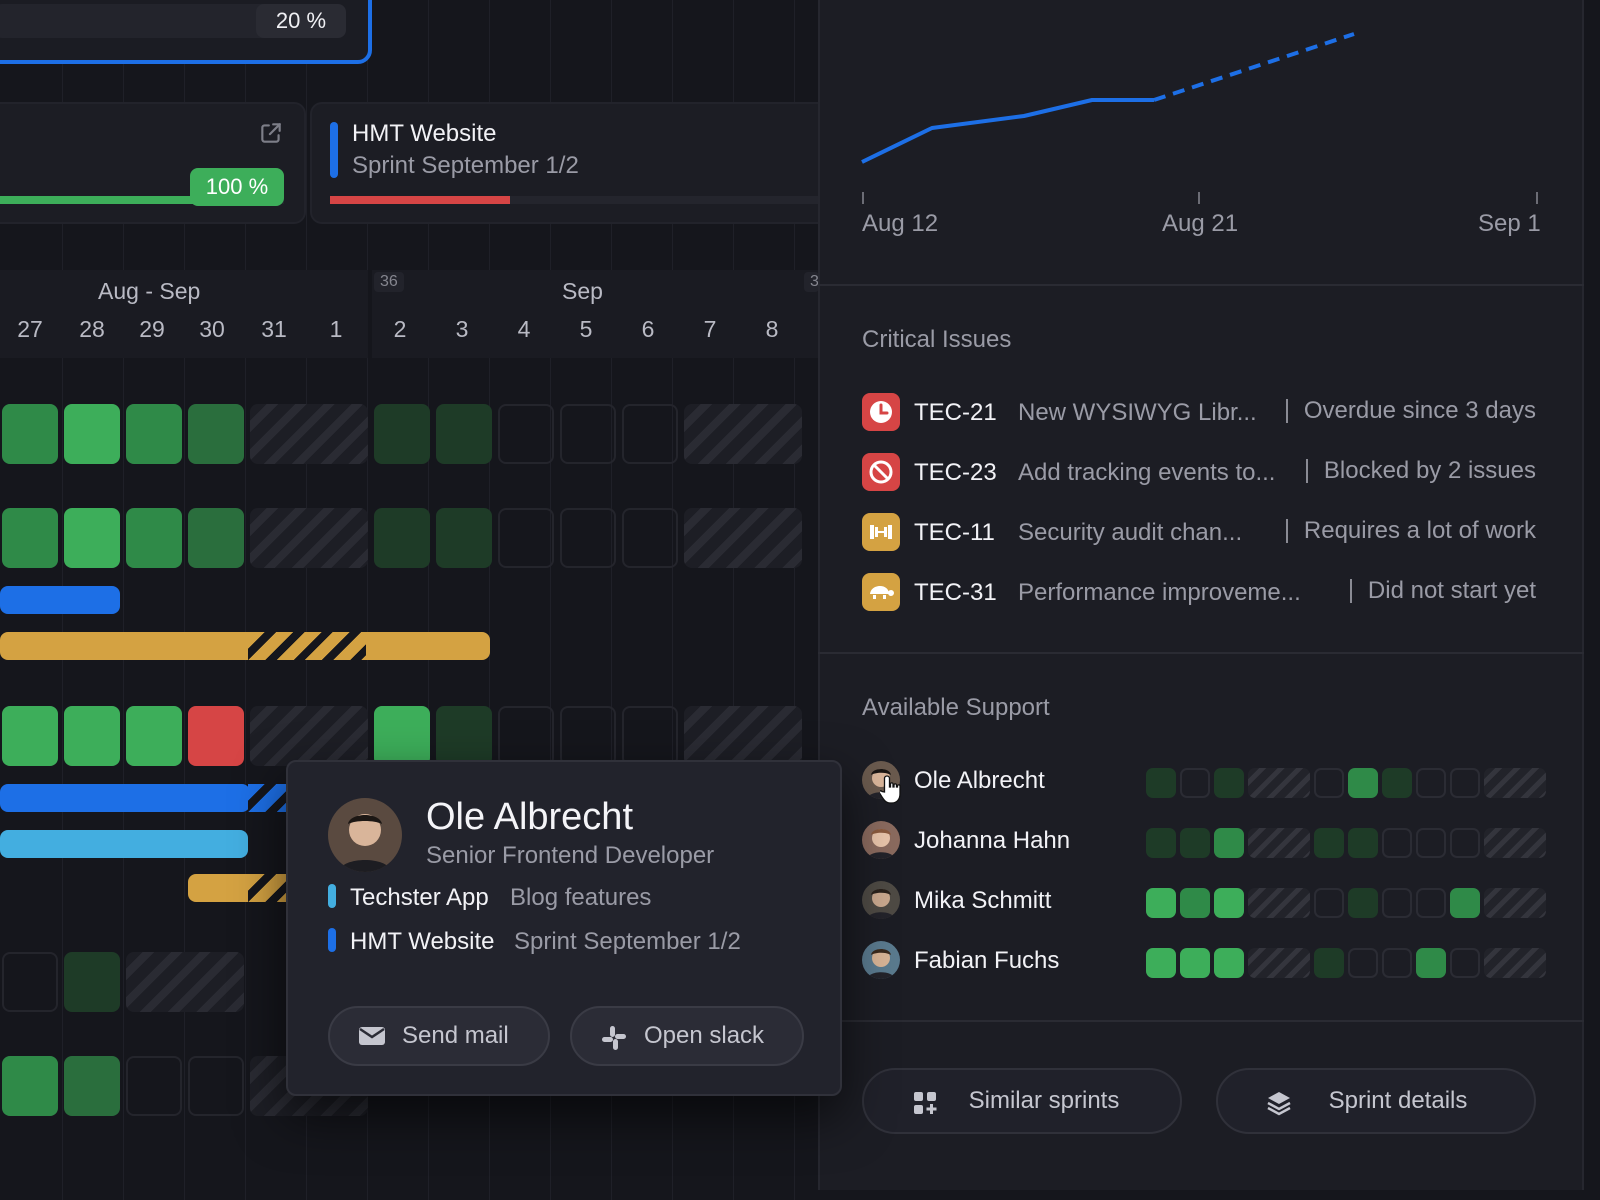 The width and height of the screenshot is (1600, 1200). Describe the element at coordinates (30, 329) in the screenshot. I see `day-label: 27` at that location.